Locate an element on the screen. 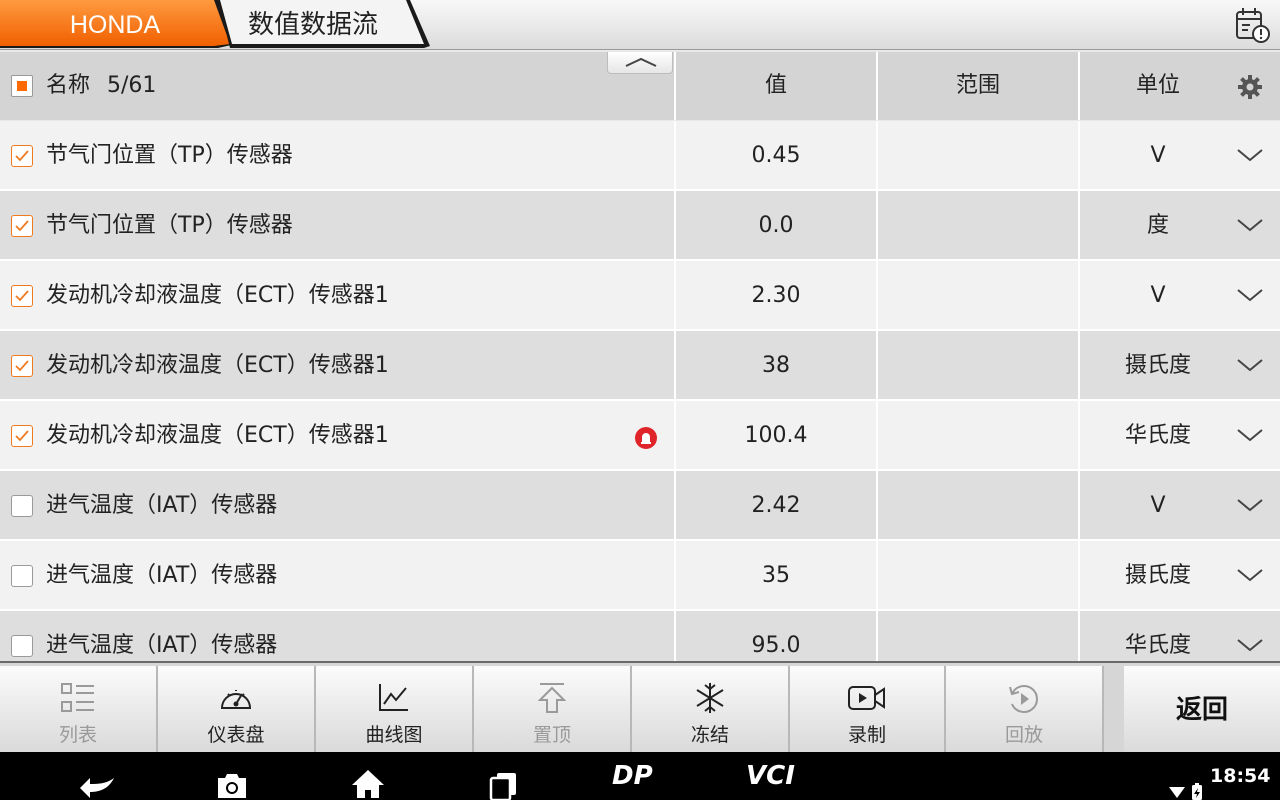  table-row: 发动机冷却液温度（ECT）传感器1 38 摄氏度 is located at coordinates (640, 366).